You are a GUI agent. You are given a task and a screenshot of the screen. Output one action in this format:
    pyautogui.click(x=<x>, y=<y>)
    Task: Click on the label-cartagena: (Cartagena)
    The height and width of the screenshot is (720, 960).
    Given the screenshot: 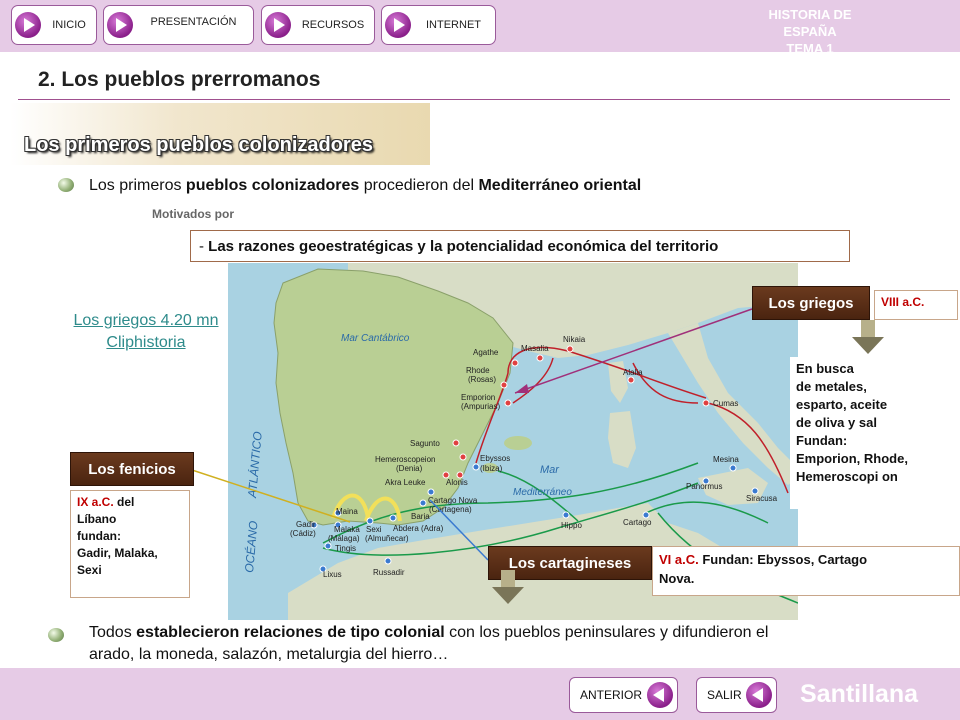 What is the action you would take?
    pyautogui.click(x=450, y=509)
    